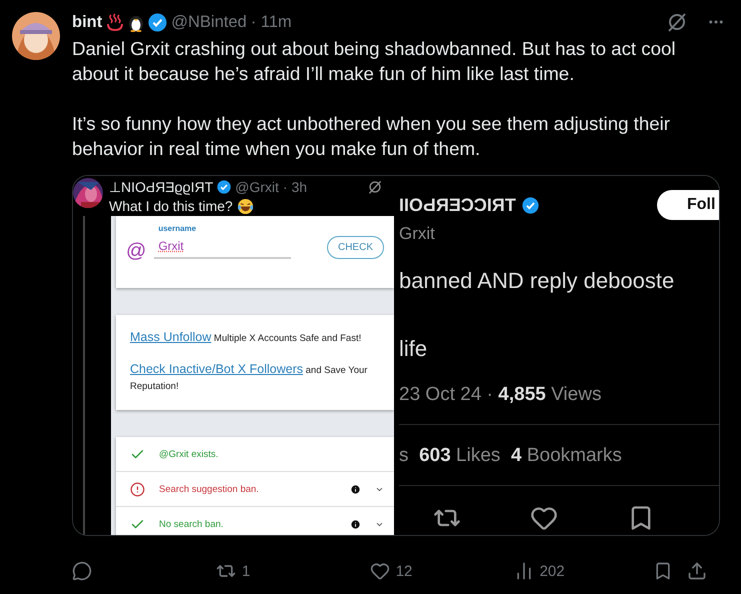  I want to click on promo-text: Check Inactive/Bot X Followers and Save Your Reputation!, so click(249, 377).